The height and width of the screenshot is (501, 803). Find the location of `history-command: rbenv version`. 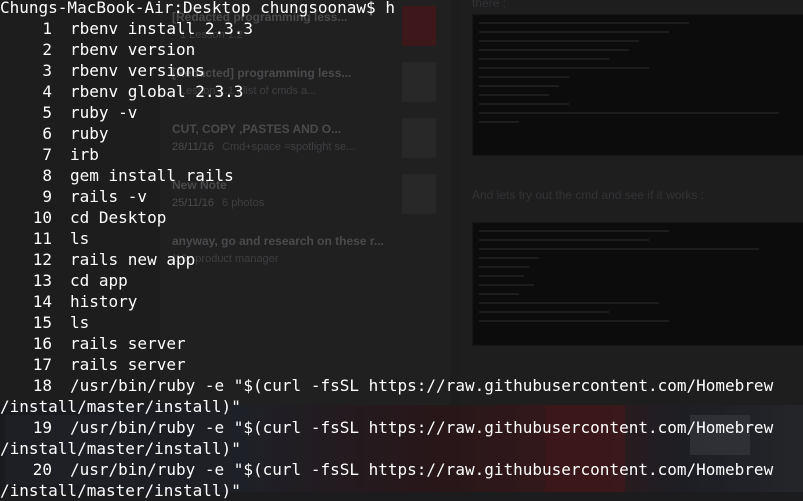

history-command: rbenv version is located at coordinates (133, 49).